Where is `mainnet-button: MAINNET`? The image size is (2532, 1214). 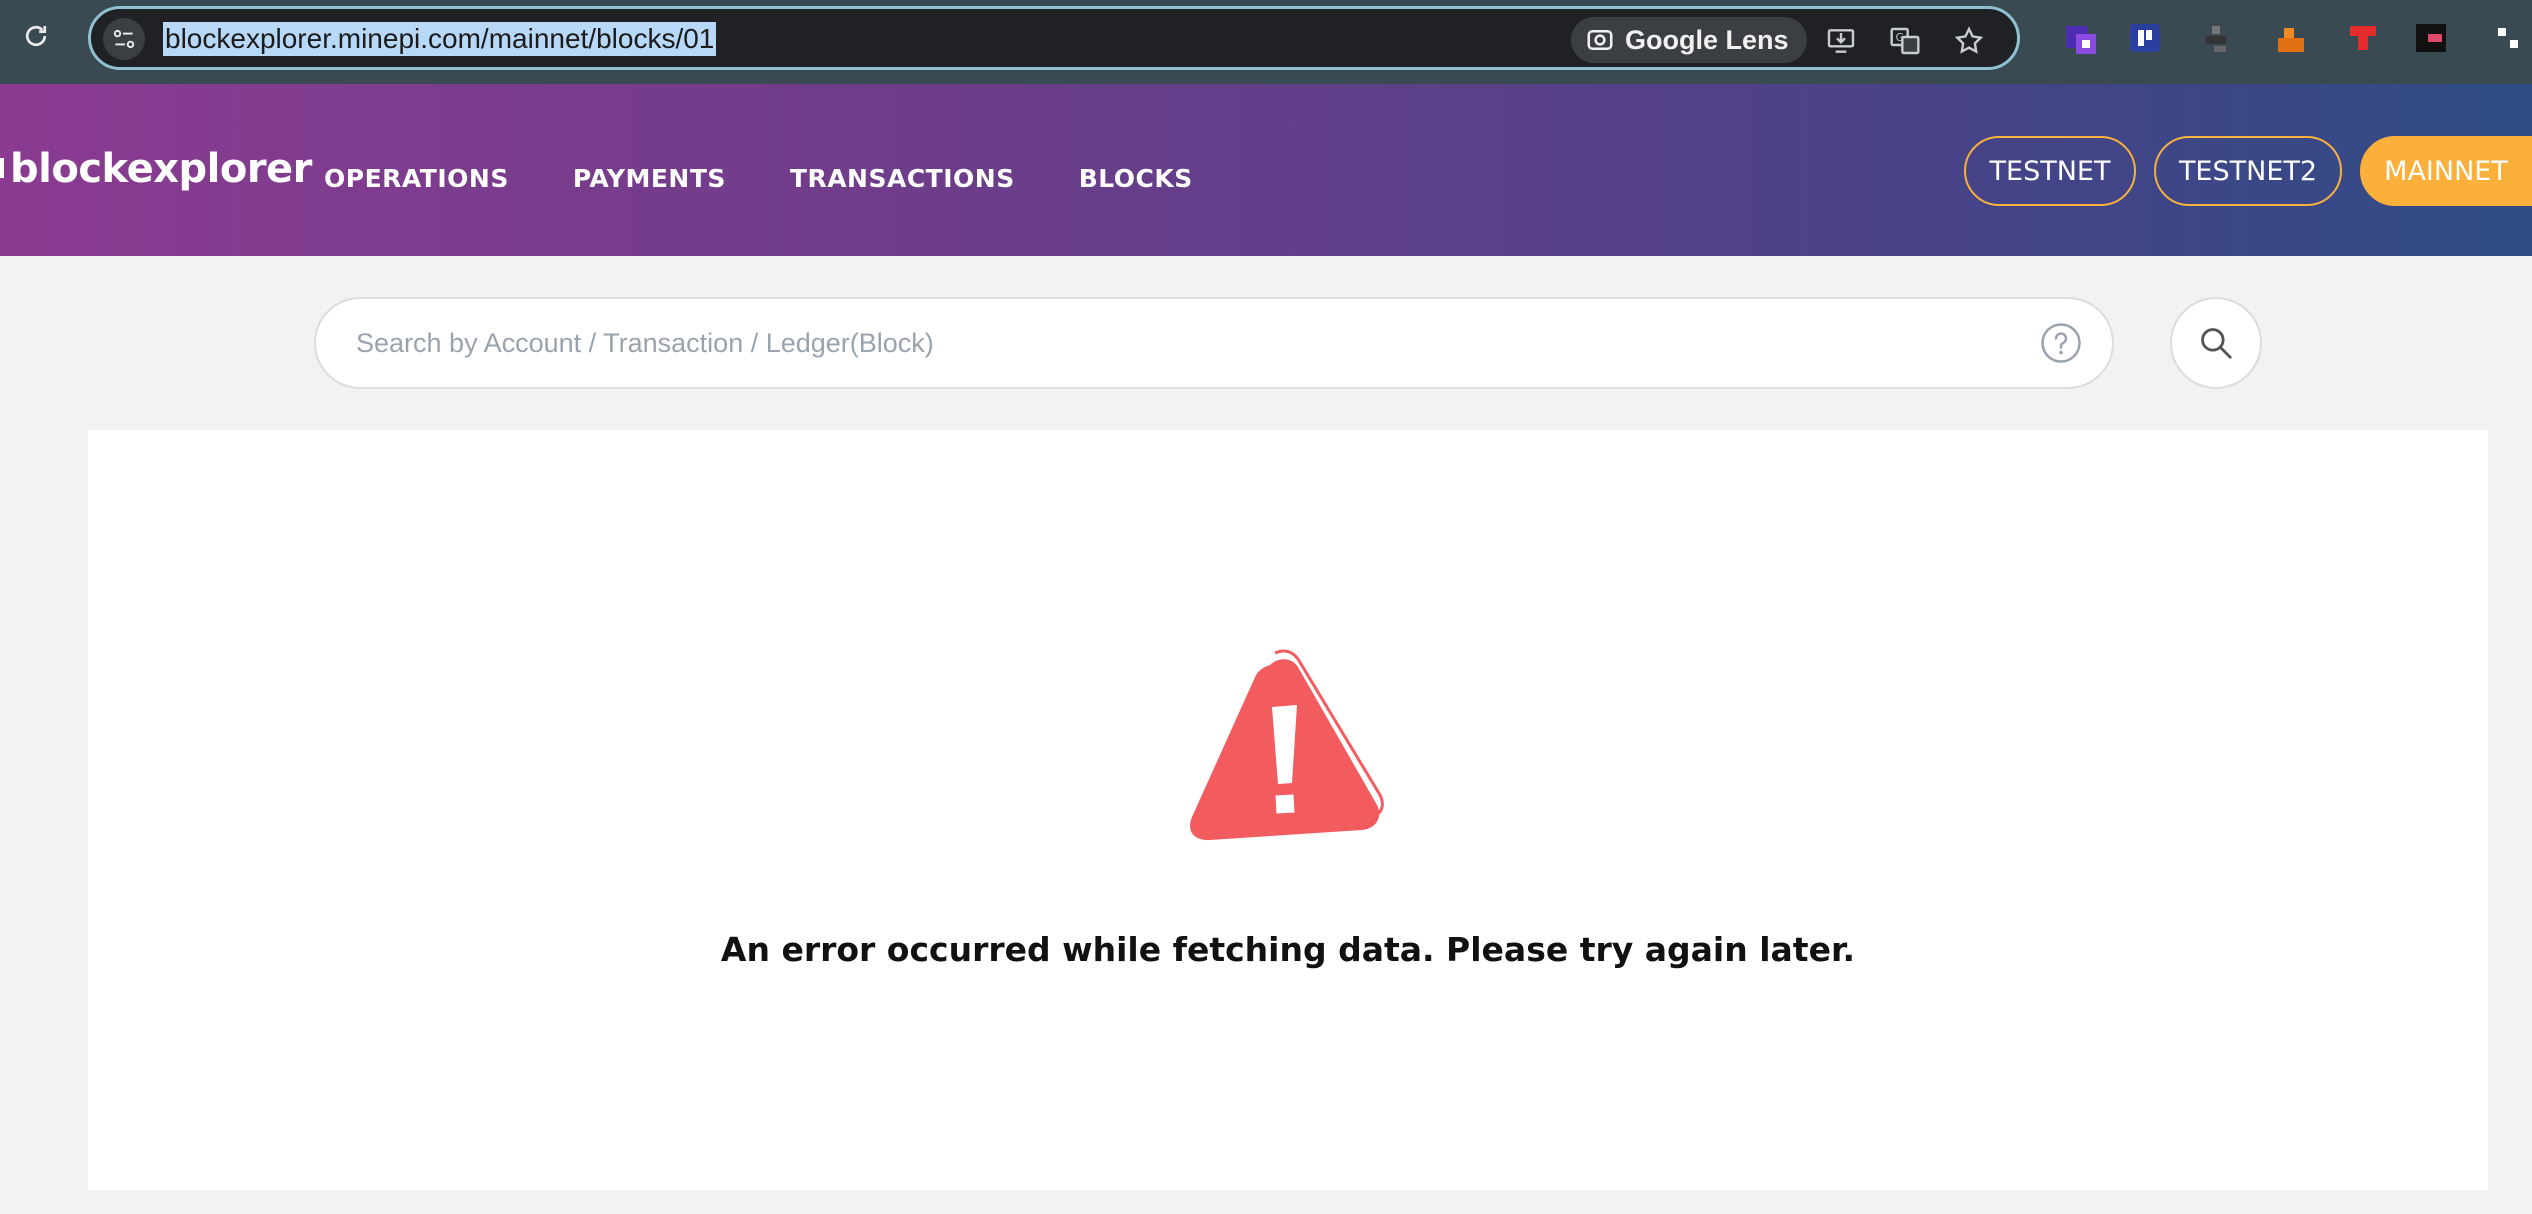
mainnet-button: MAINNET is located at coordinates (2446, 171).